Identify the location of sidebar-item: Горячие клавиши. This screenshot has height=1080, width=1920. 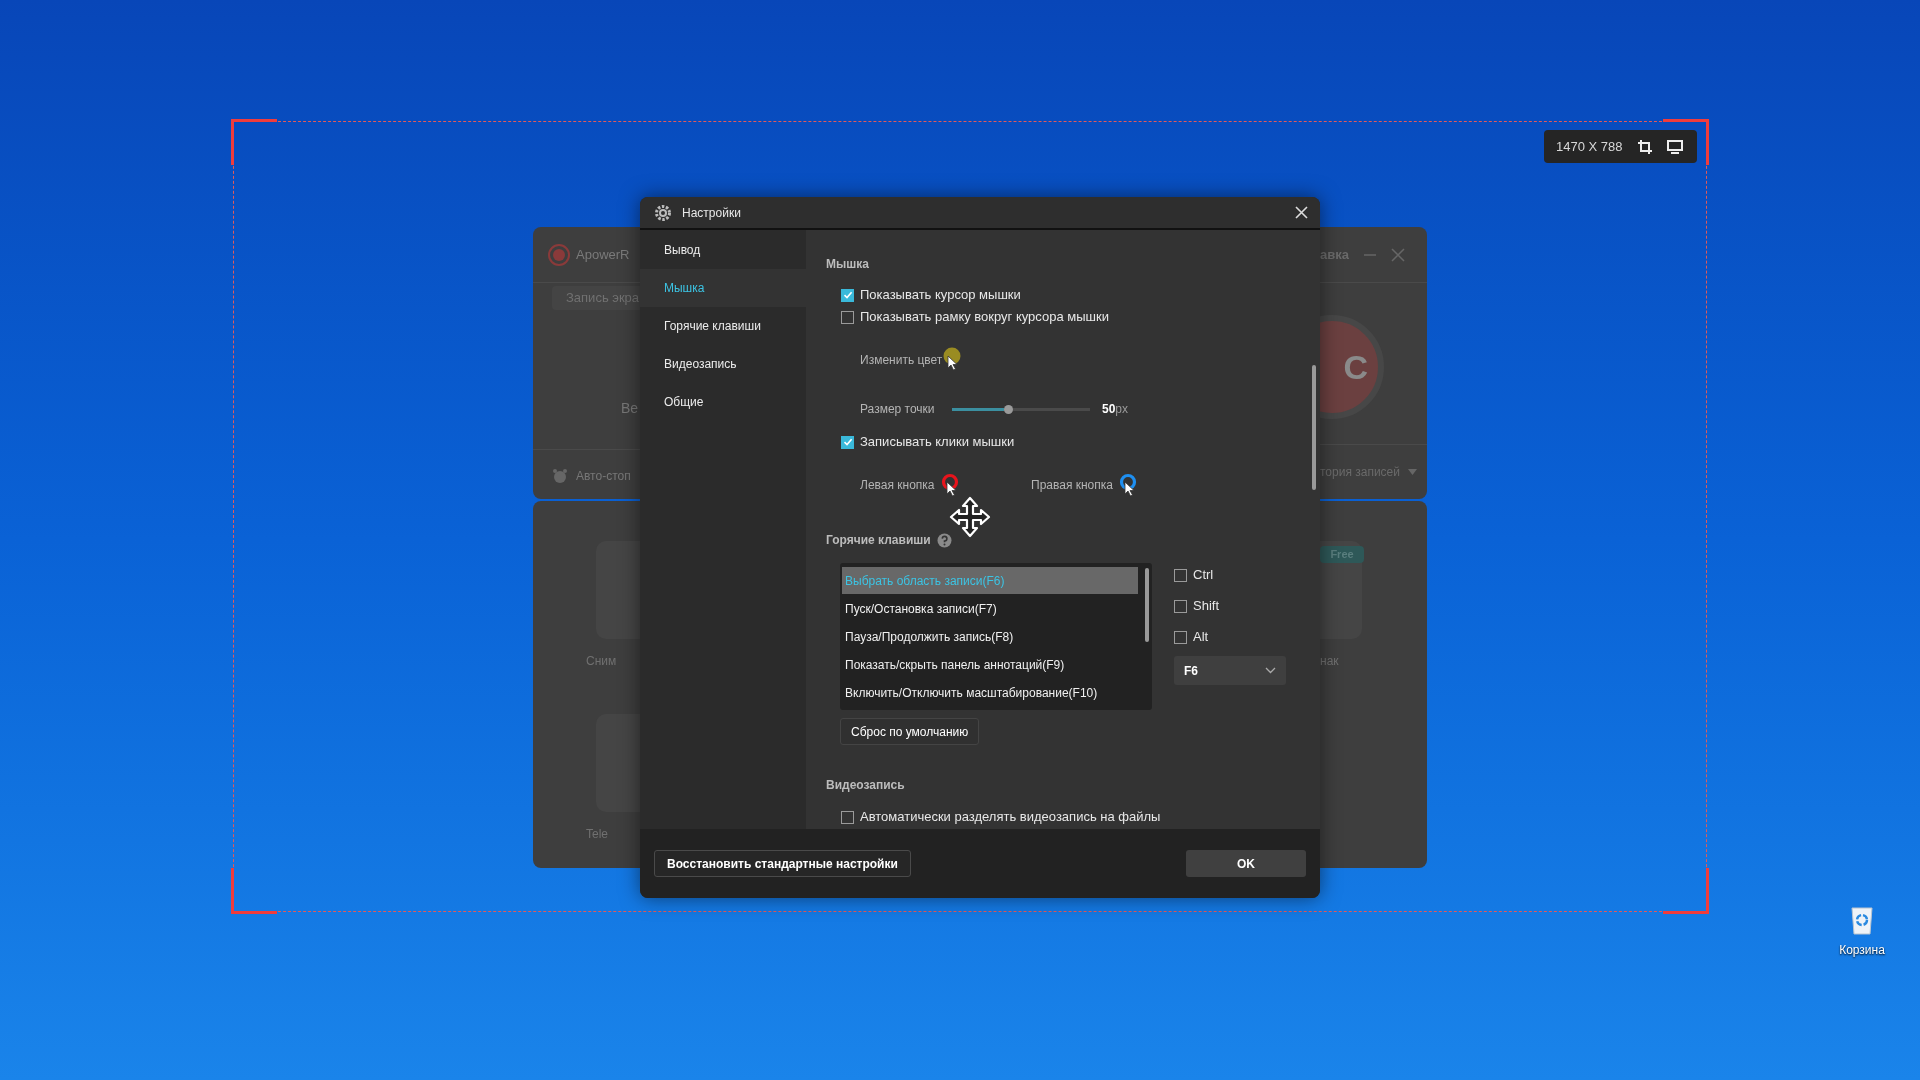
(723, 326).